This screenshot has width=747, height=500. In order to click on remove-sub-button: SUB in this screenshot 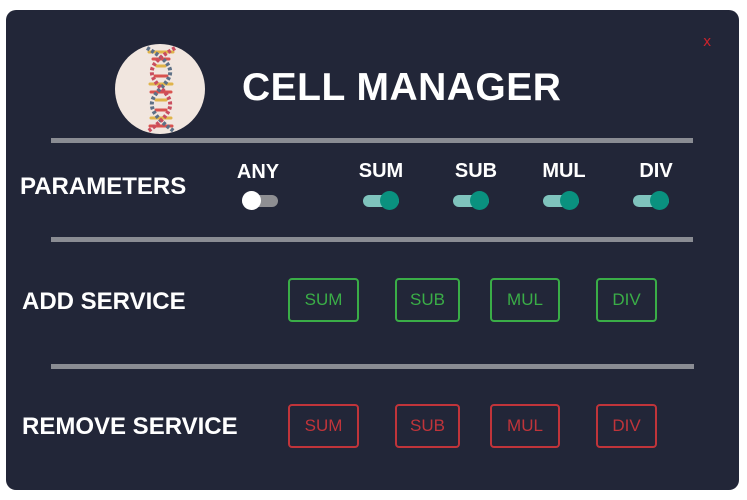, I will do `click(427, 426)`.